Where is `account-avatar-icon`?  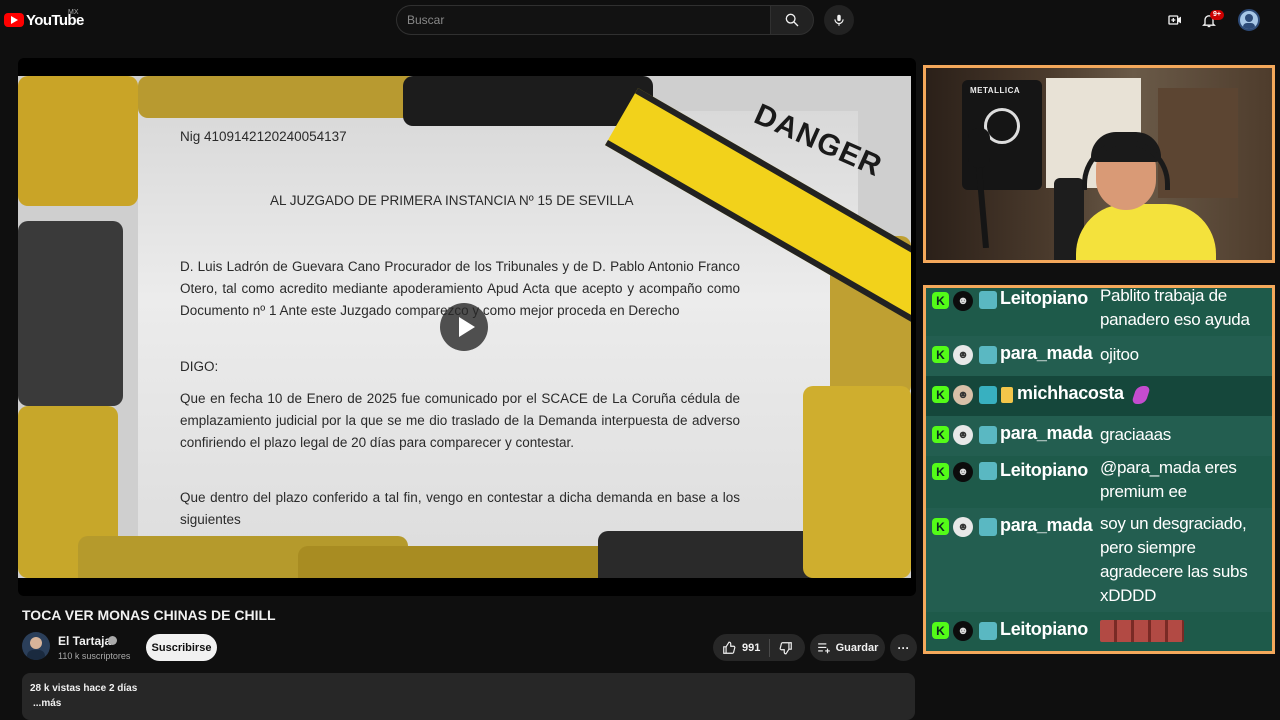 account-avatar-icon is located at coordinates (1249, 21).